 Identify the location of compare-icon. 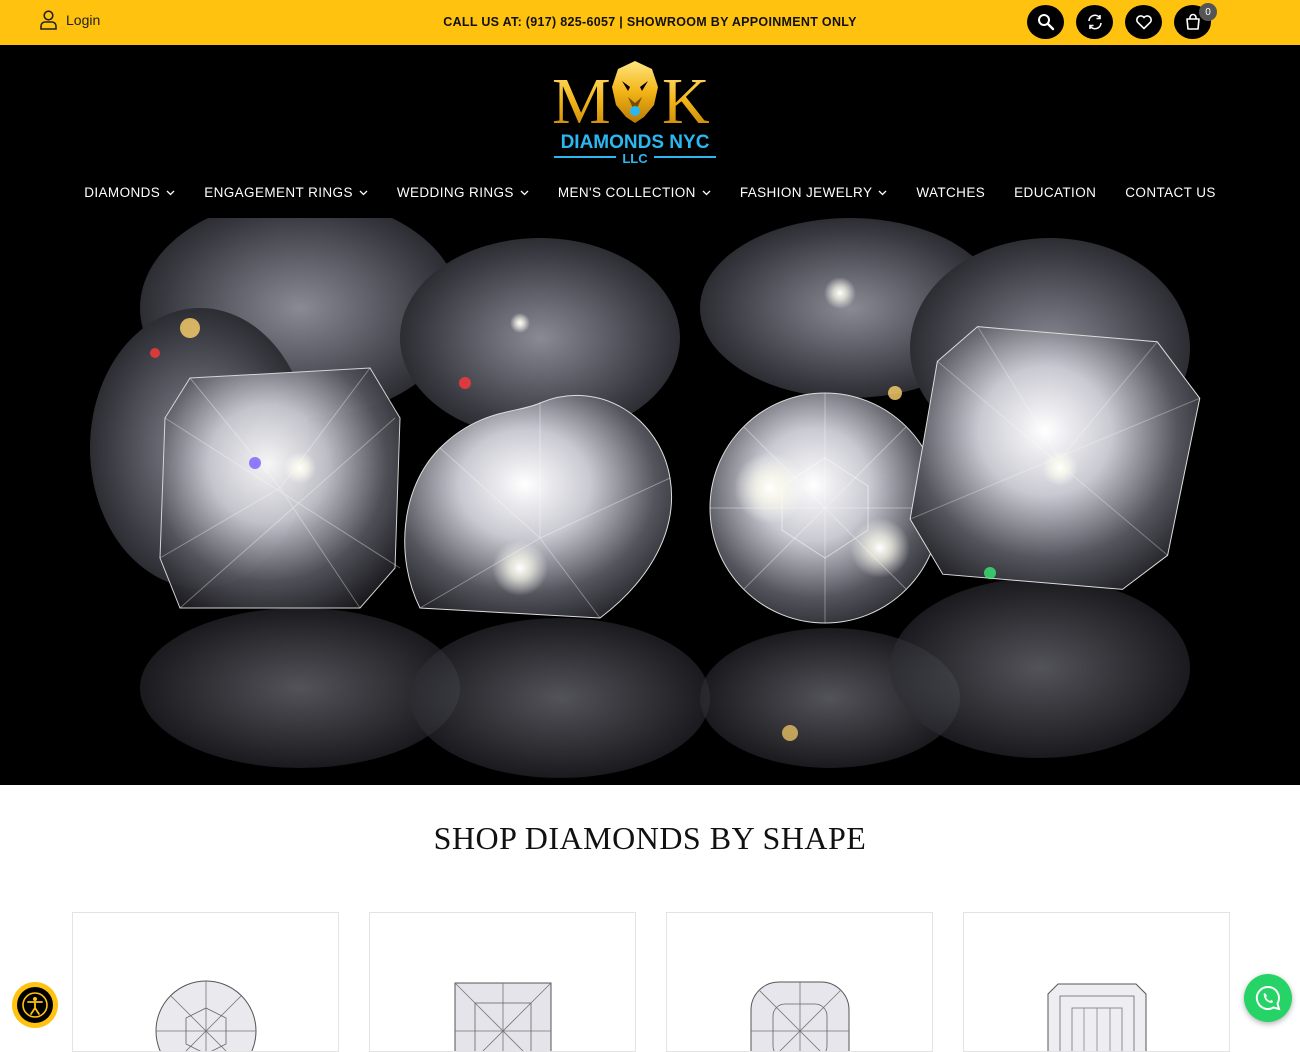
(1094, 22).